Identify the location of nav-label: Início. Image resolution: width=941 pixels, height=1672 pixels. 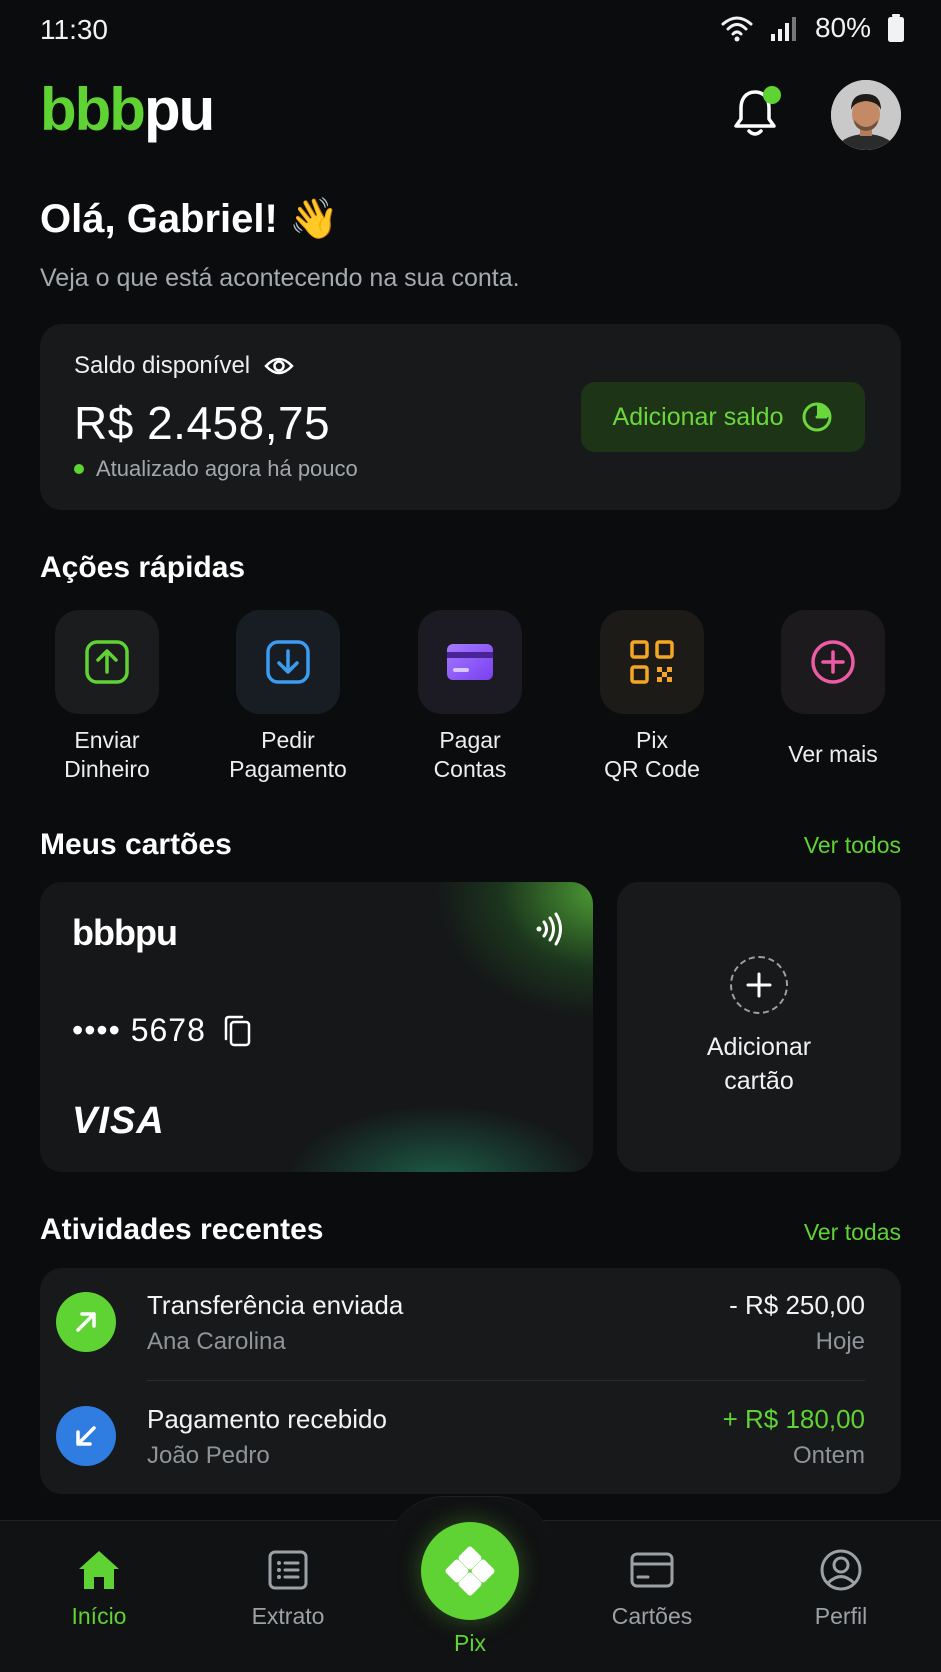
(99, 1616).